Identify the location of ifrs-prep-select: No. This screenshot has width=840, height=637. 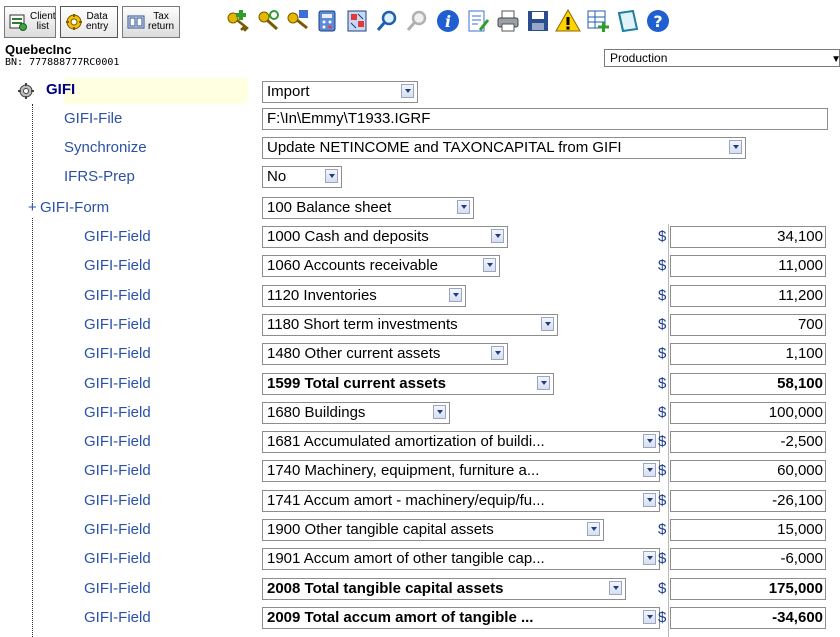
(302, 177).